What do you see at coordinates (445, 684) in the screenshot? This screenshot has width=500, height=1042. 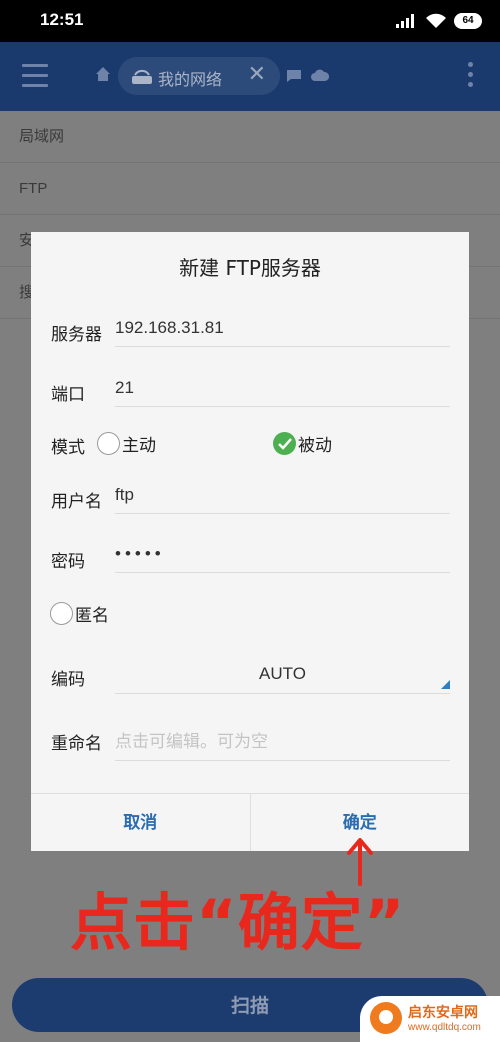 I see `dropdown-arrow-icon` at bounding box center [445, 684].